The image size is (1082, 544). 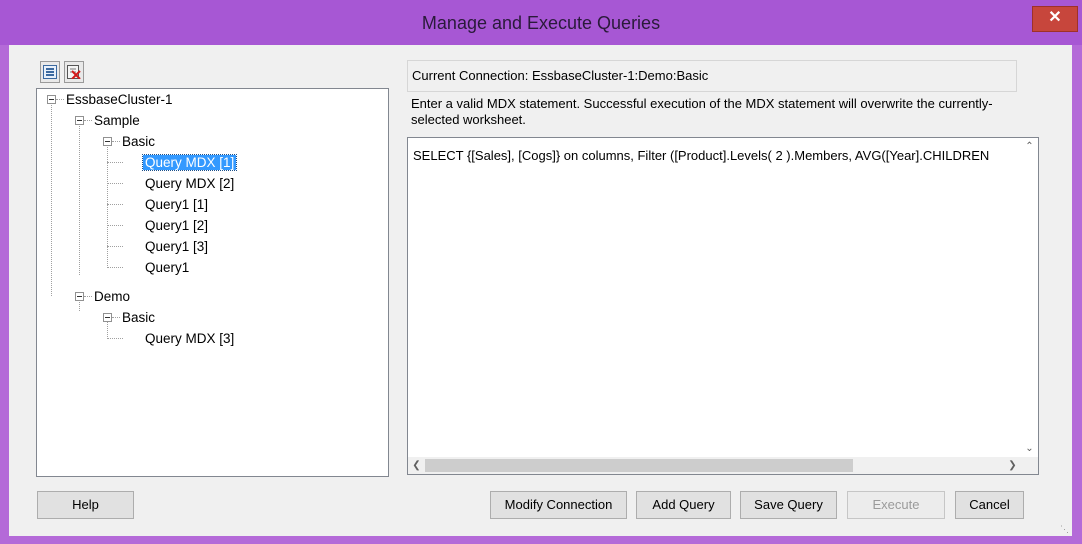 I want to click on tree-node-query: Query MDX [1], so click(x=189, y=162).